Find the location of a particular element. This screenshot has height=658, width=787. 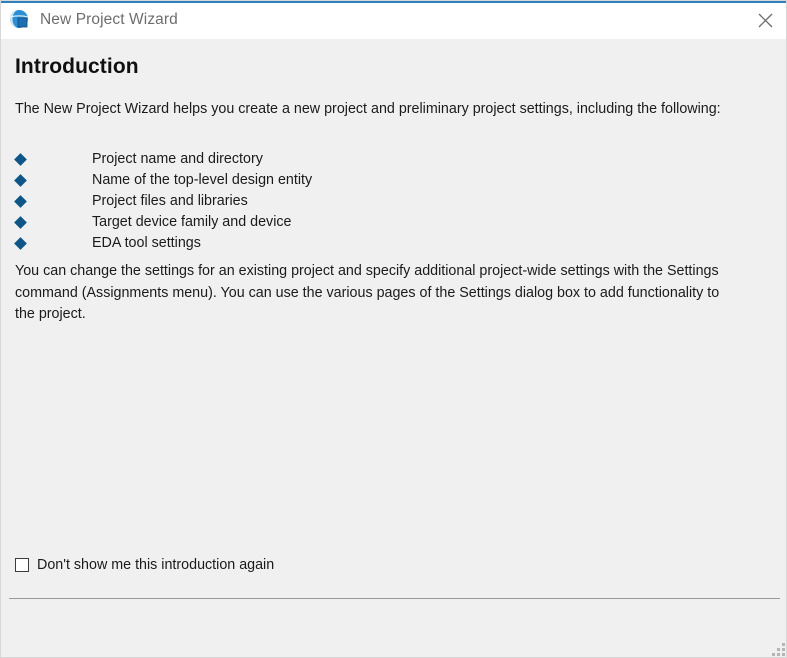

close-icon is located at coordinates (764, 20).